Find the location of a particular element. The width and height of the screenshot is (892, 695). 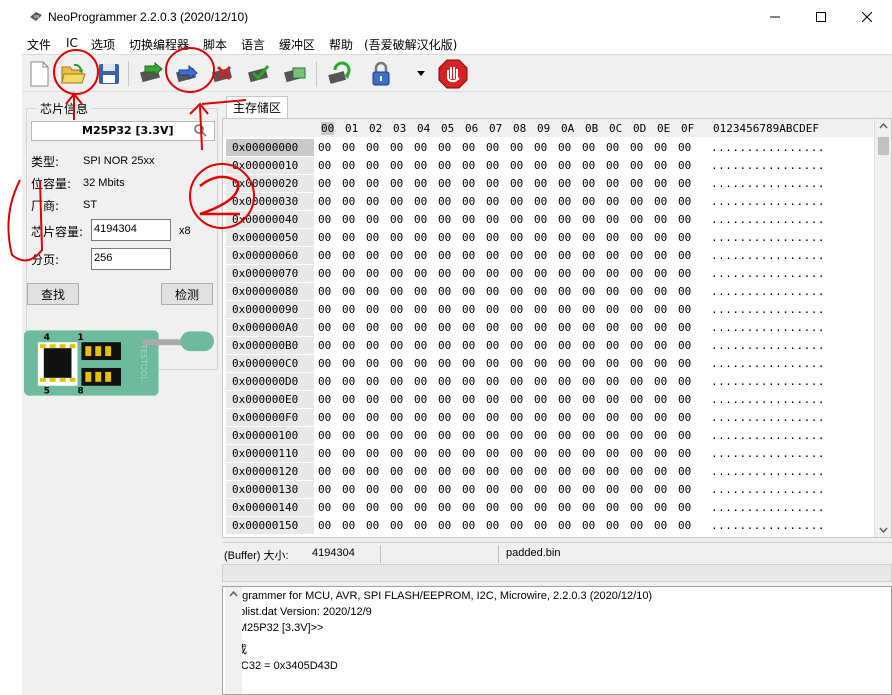

detect-button: 检测 is located at coordinates (187, 294).